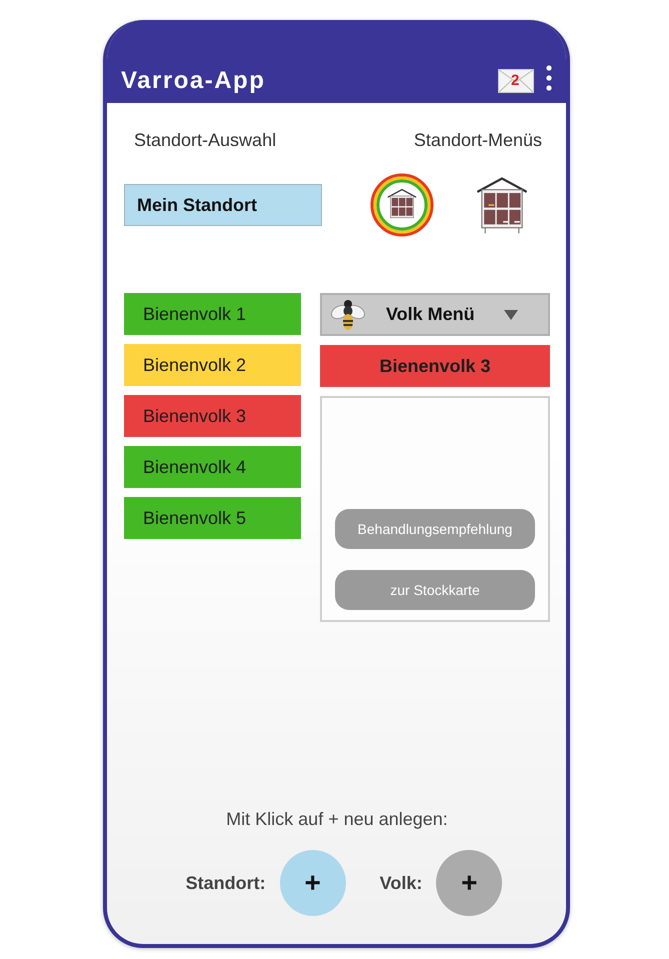  I want to click on selected-colony-label: Bienenvolk 3, so click(435, 366).